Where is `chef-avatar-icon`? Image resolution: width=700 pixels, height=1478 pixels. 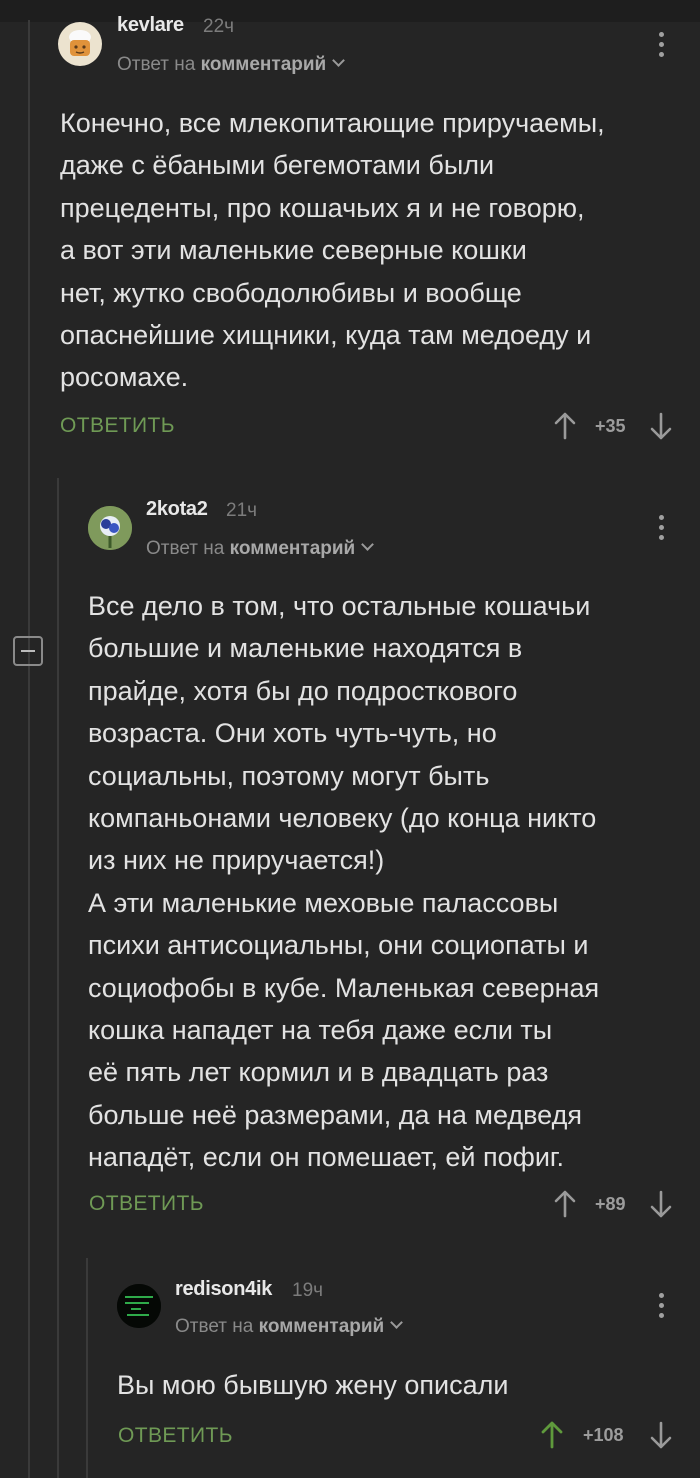 chef-avatar-icon is located at coordinates (80, 43).